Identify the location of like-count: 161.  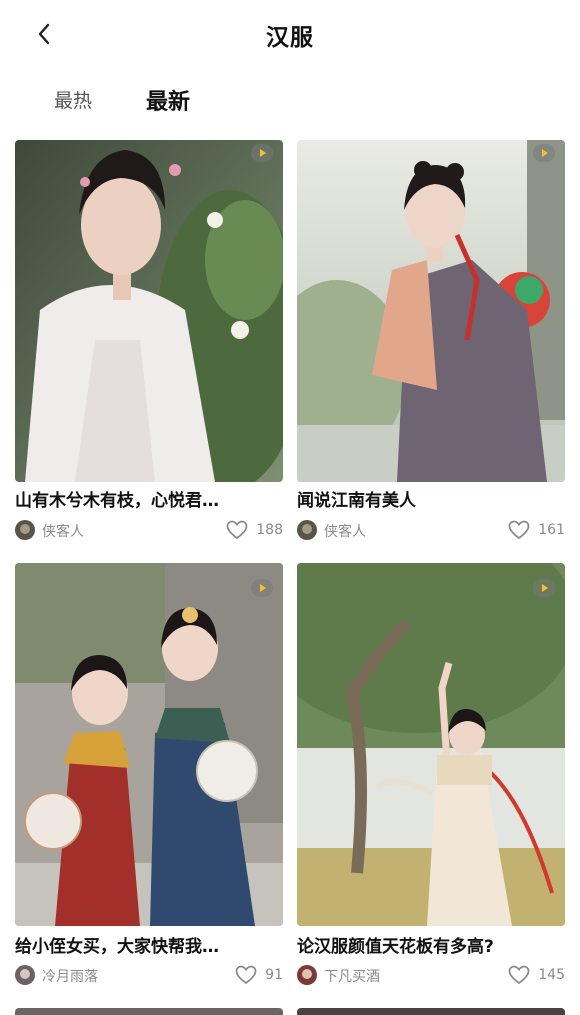
(551, 530).